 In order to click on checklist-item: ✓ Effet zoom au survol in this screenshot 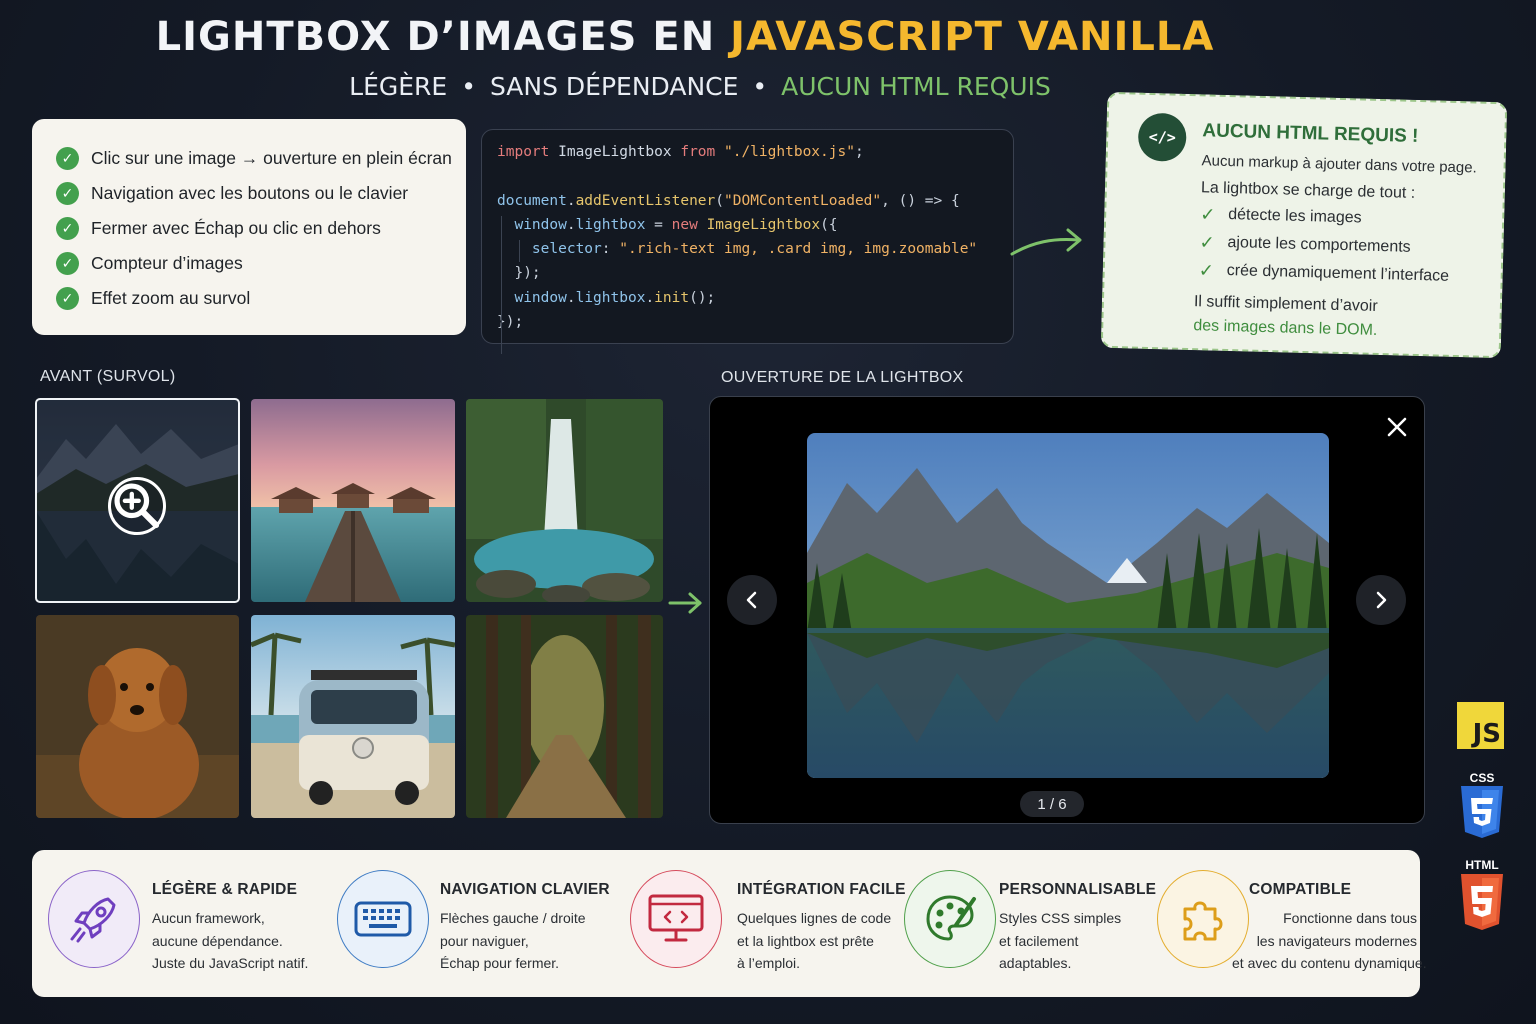, I will do `click(261, 298)`.